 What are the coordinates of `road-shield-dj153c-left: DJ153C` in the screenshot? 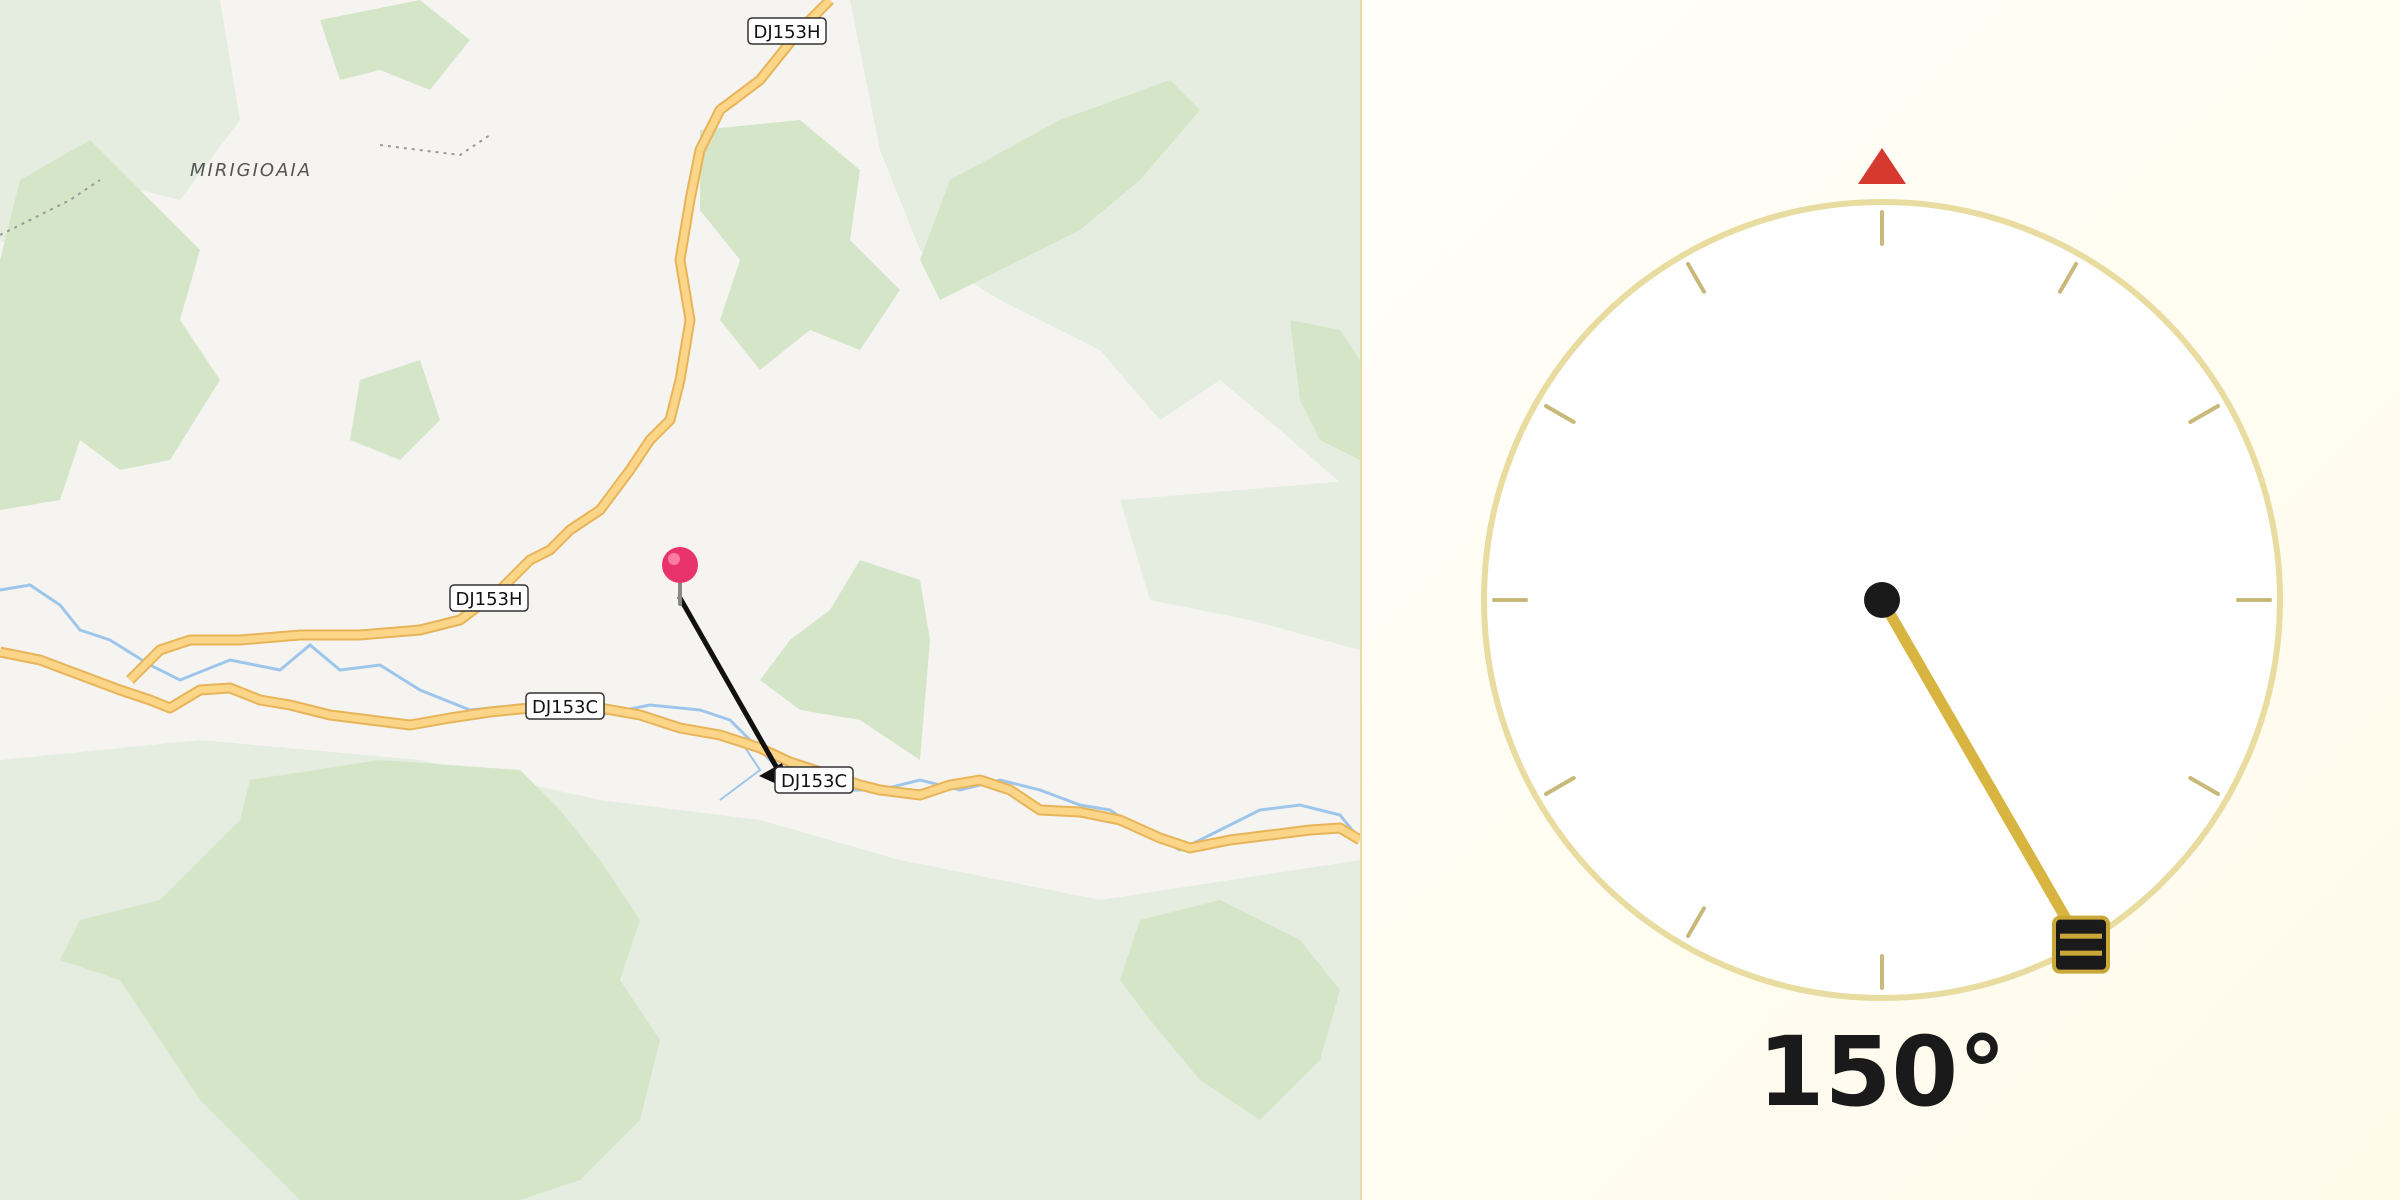 It's located at (565, 706).